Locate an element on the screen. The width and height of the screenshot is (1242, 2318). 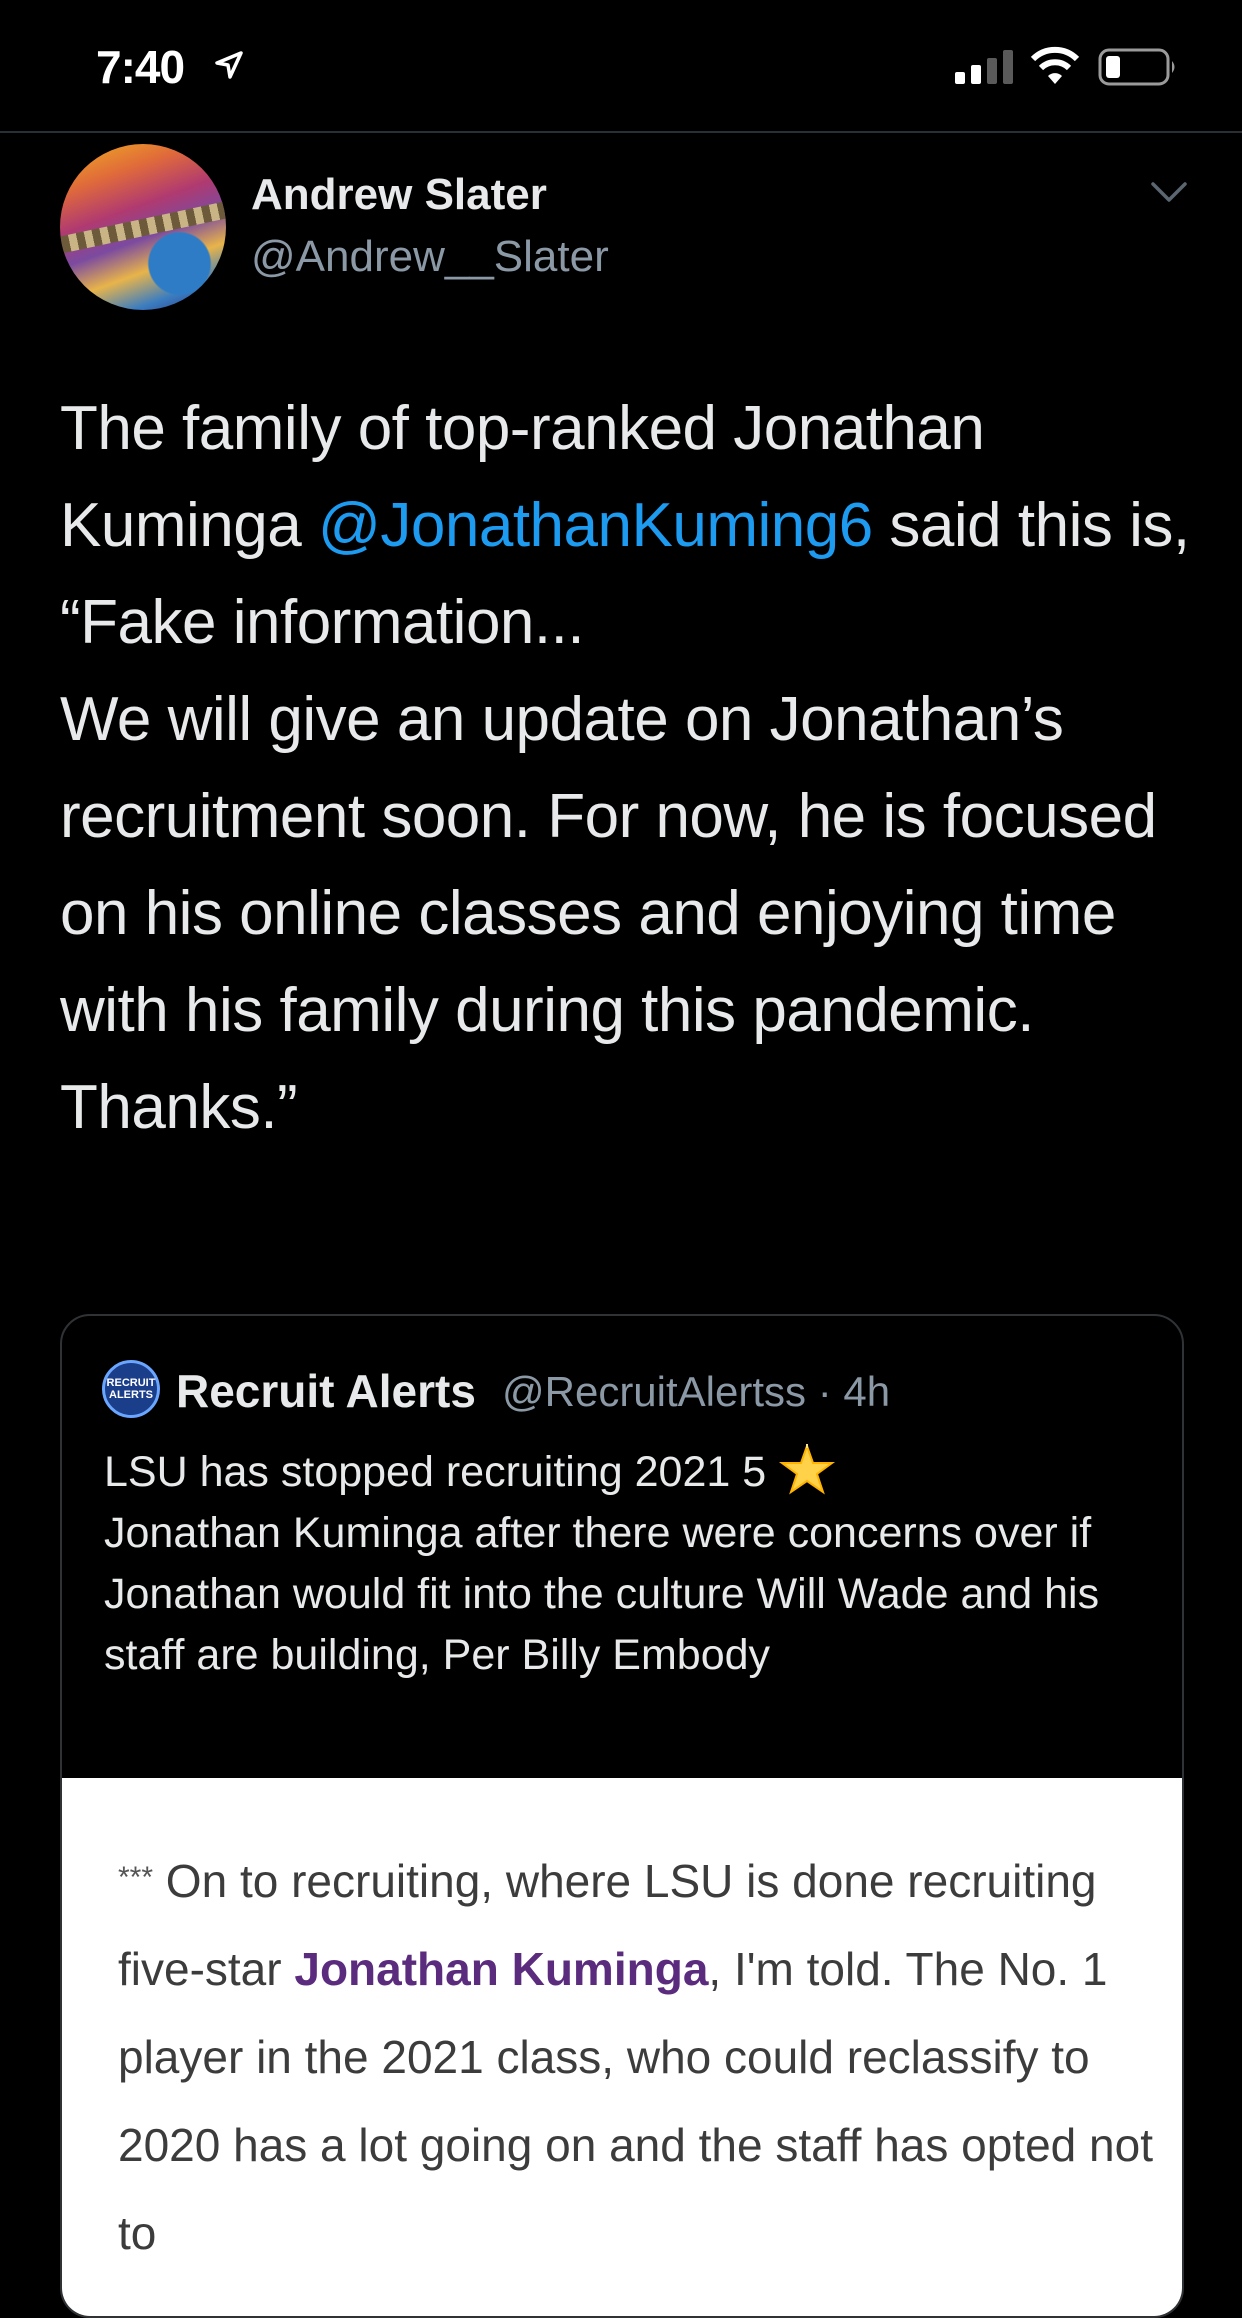
quoted-author-avatar: RECRUIT ALERTS is located at coordinates (131, 1389).